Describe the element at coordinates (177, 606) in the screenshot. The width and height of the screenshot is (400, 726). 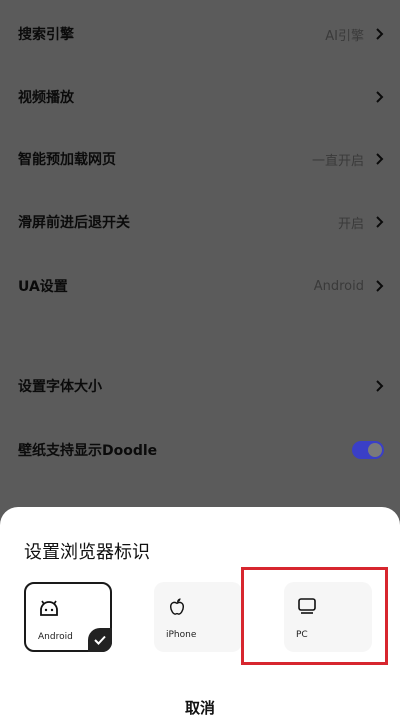
I see `apple-icon` at that location.